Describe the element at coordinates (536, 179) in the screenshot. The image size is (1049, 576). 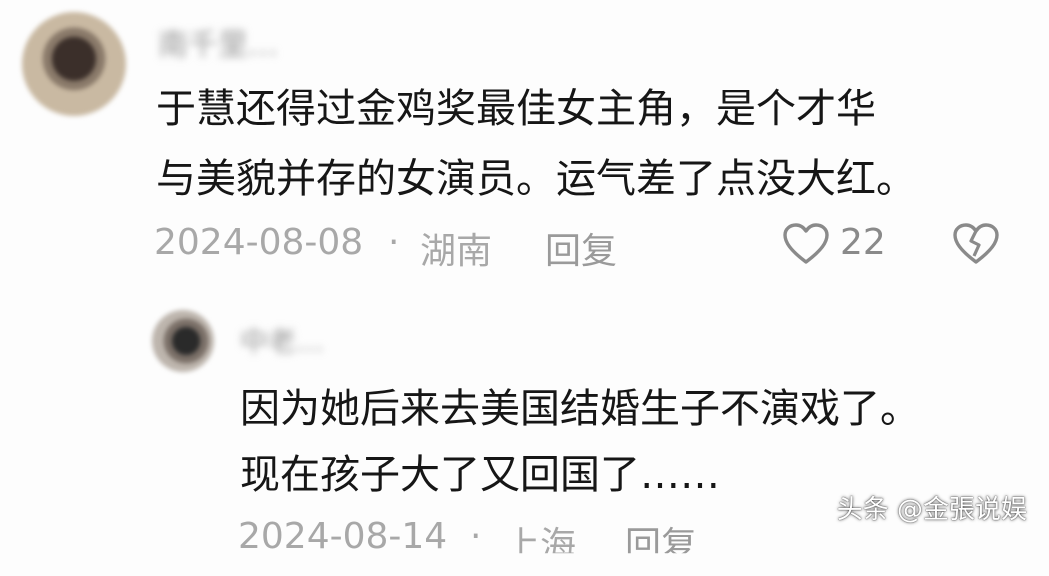
I see `comment-text-line-2: 与美貌并存的女演员。运气差了点没大红。` at that location.